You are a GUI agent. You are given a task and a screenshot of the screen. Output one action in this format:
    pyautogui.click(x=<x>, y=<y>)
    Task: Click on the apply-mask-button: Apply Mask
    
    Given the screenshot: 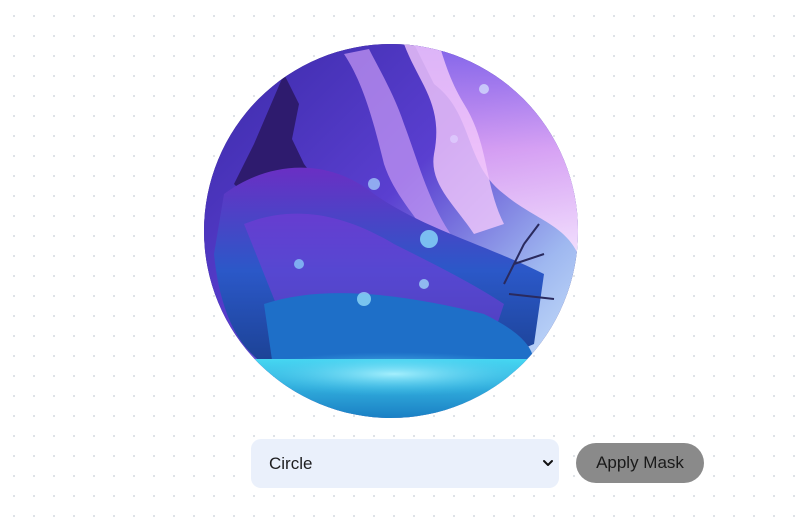 What is the action you would take?
    pyautogui.click(x=640, y=463)
    